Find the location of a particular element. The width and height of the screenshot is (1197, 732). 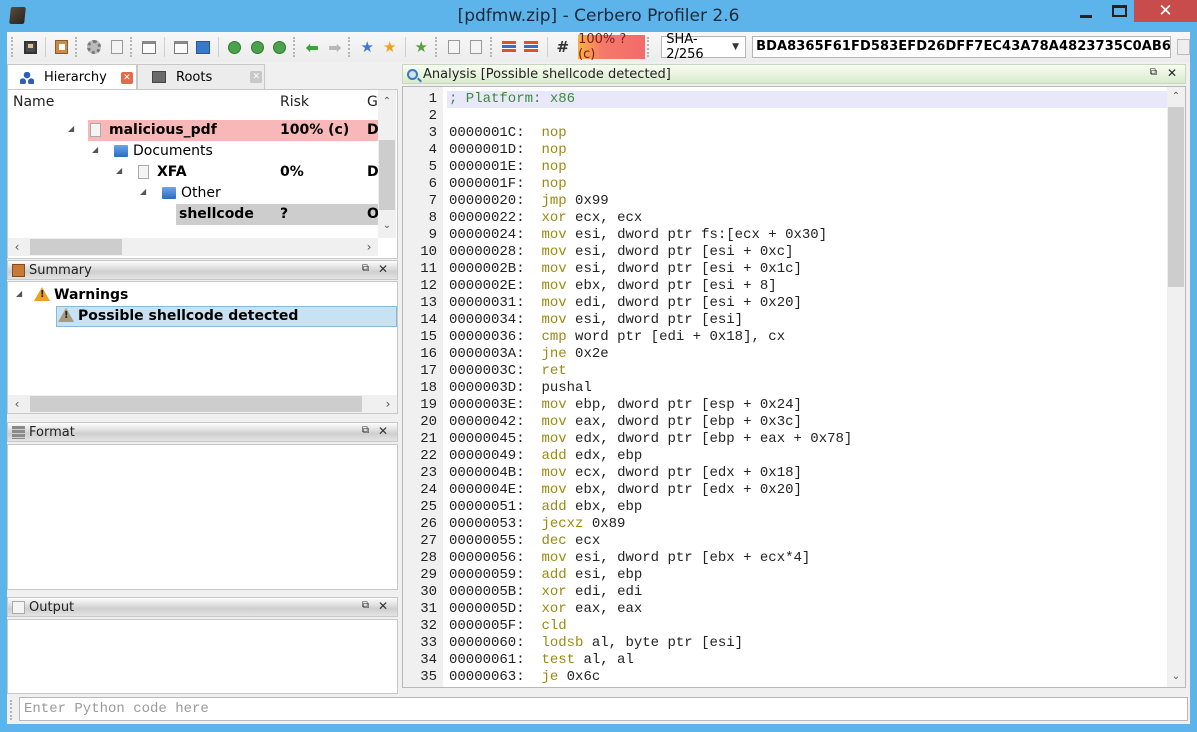

code-line: 6 0000001F: nop is located at coordinates (786, 184).